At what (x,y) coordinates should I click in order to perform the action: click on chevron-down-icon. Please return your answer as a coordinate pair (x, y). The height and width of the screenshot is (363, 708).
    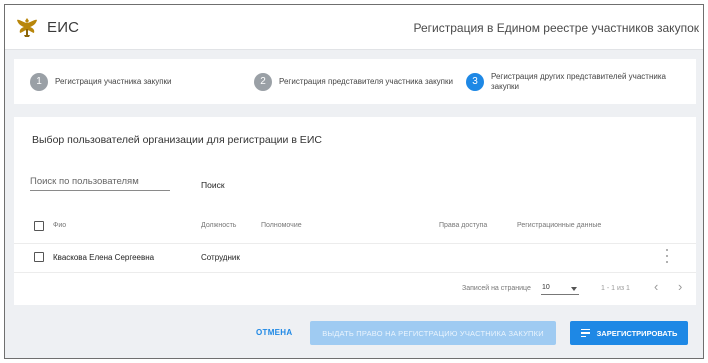
    Looking at the image, I should click on (574, 289).